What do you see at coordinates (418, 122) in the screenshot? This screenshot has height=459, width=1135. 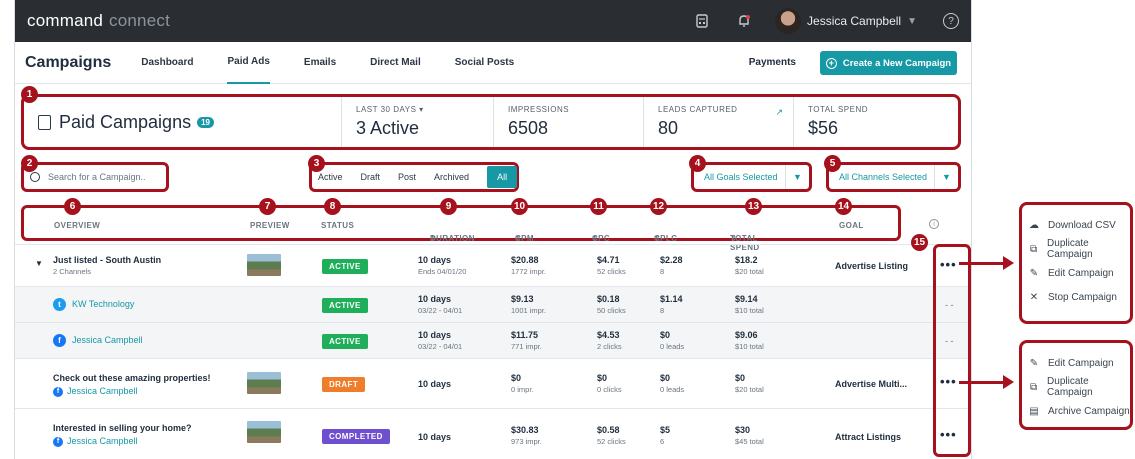 I see `period-stat: LAST 30 DAYS ▾ 3 Active` at bounding box center [418, 122].